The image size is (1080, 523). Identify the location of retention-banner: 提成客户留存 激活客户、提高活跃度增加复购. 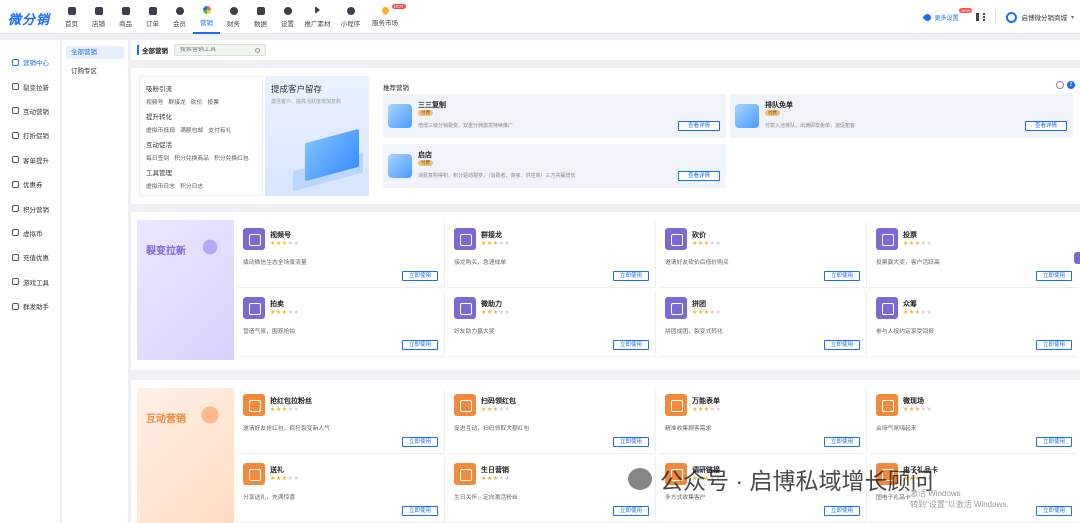
(317, 136).